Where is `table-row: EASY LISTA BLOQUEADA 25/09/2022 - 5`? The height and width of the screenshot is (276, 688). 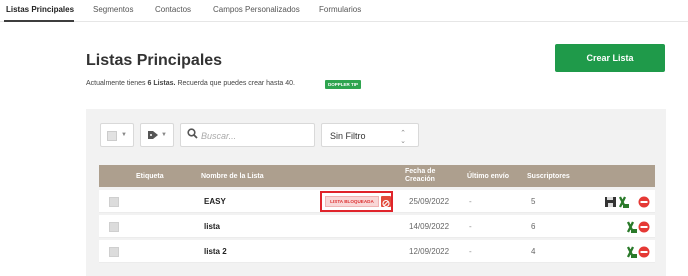
table-row: EASY LISTA BLOQUEADA 25/09/2022 - 5 is located at coordinates (377, 201).